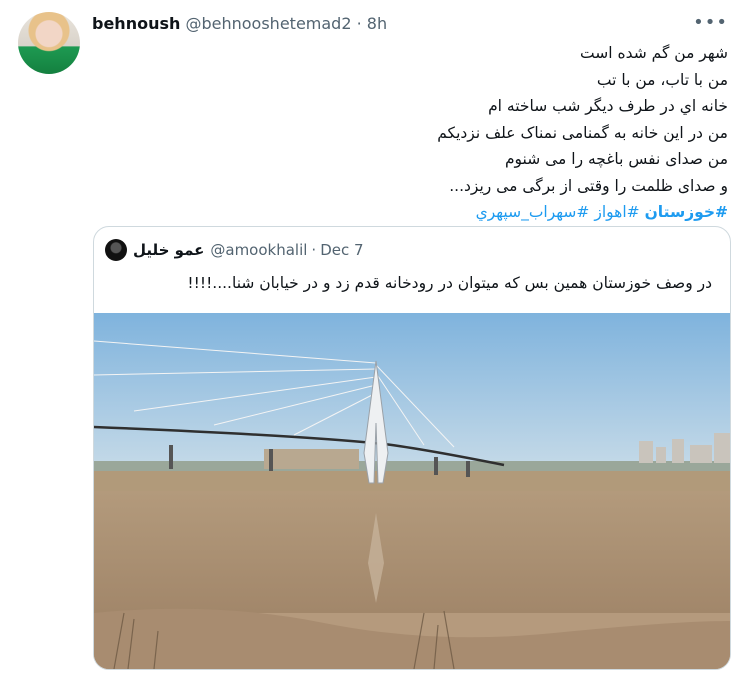  I want to click on tweet-header: behnoush @behnooshetemad2 · 8h, so click(239, 23).